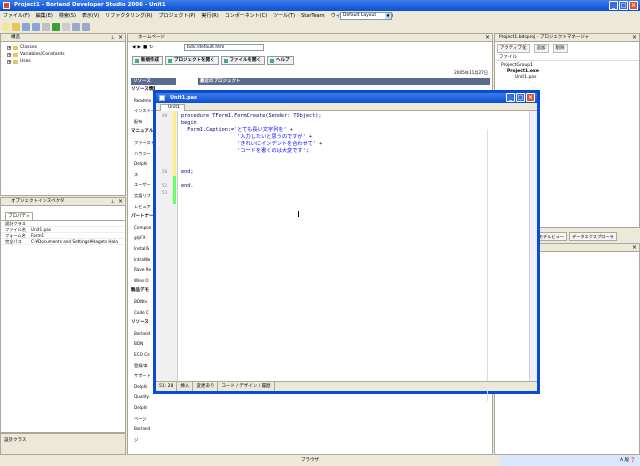 The image size is (640, 466). Describe the element at coordinates (78, 223) in the screenshot. I see `property-value` at that location.